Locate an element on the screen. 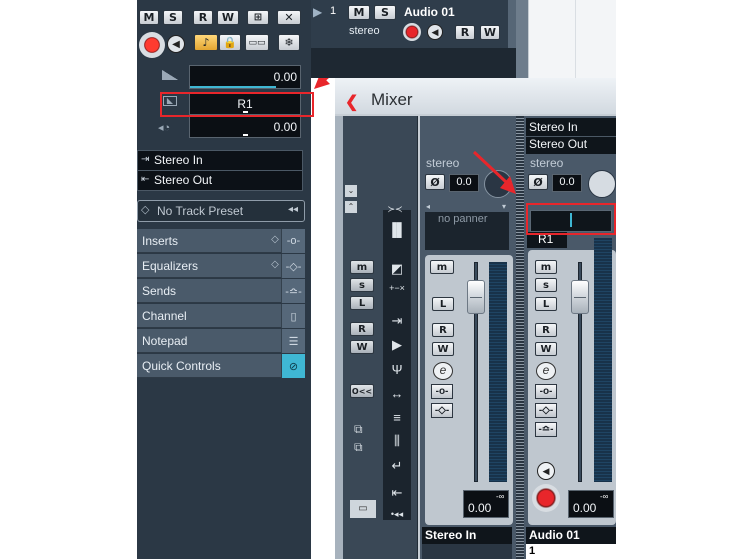 The image size is (750, 559). track-expand-icon: ▶ is located at coordinates (317, 12).